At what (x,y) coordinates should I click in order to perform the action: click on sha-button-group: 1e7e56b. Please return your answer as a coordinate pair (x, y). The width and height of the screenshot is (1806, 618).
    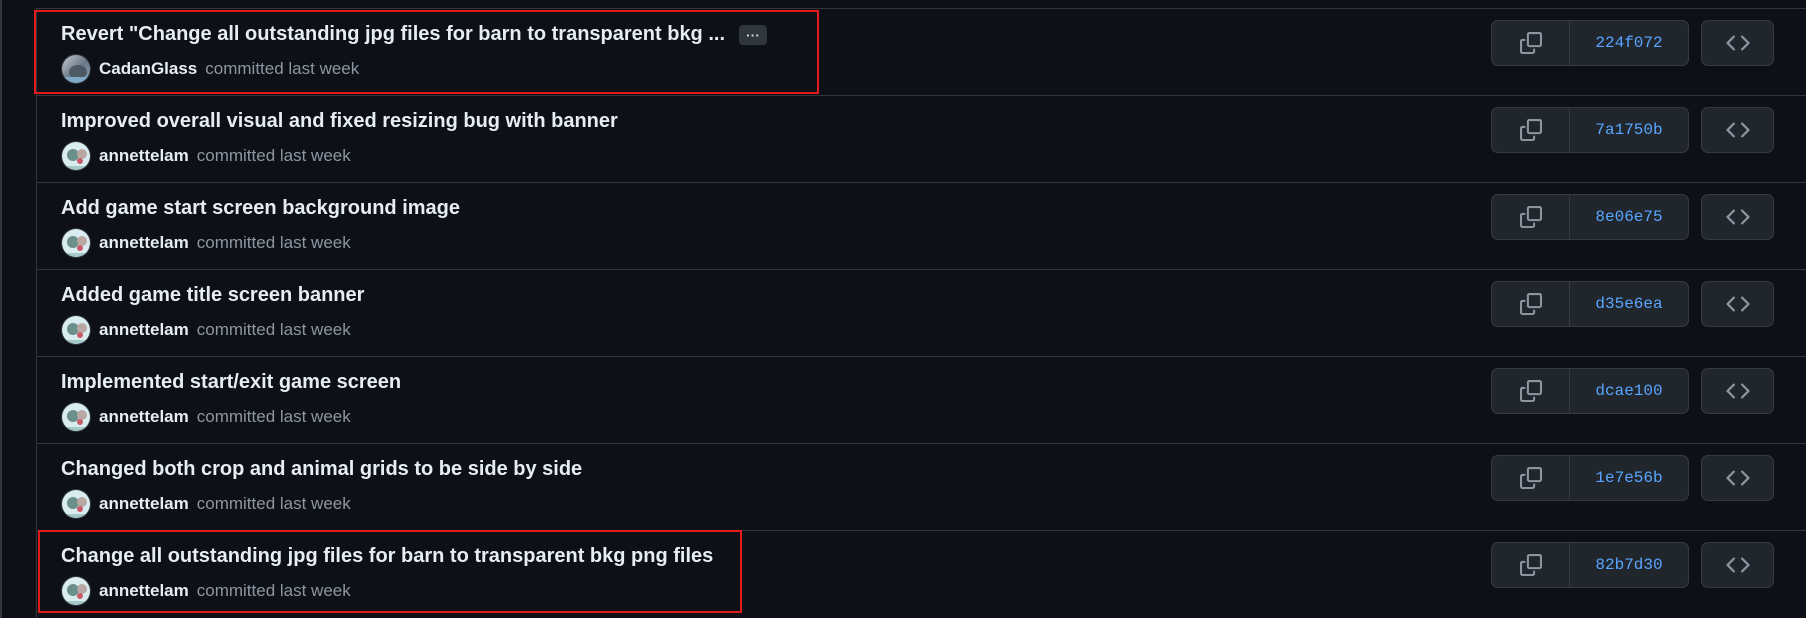
    Looking at the image, I should click on (1590, 478).